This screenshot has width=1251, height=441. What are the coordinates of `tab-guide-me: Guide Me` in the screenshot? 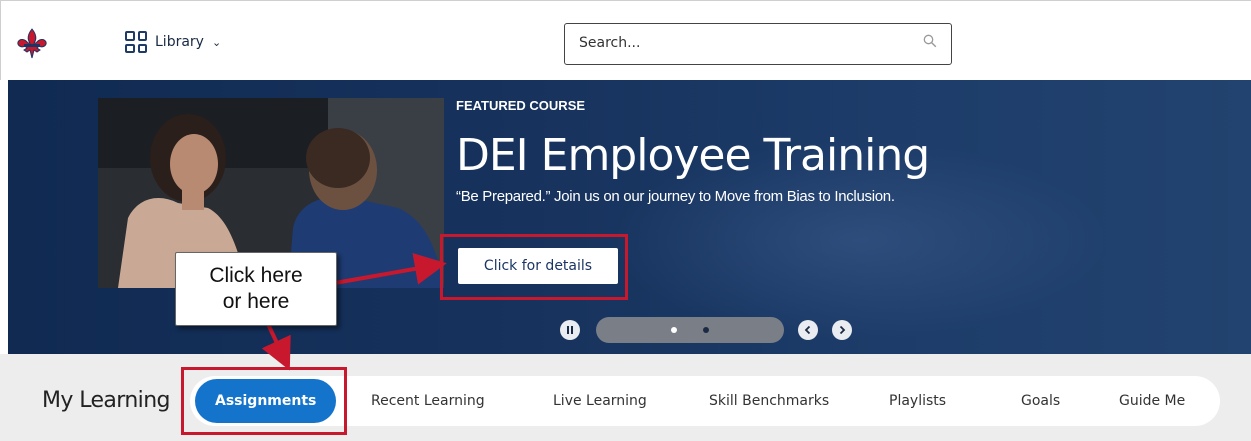 It's located at (1152, 401).